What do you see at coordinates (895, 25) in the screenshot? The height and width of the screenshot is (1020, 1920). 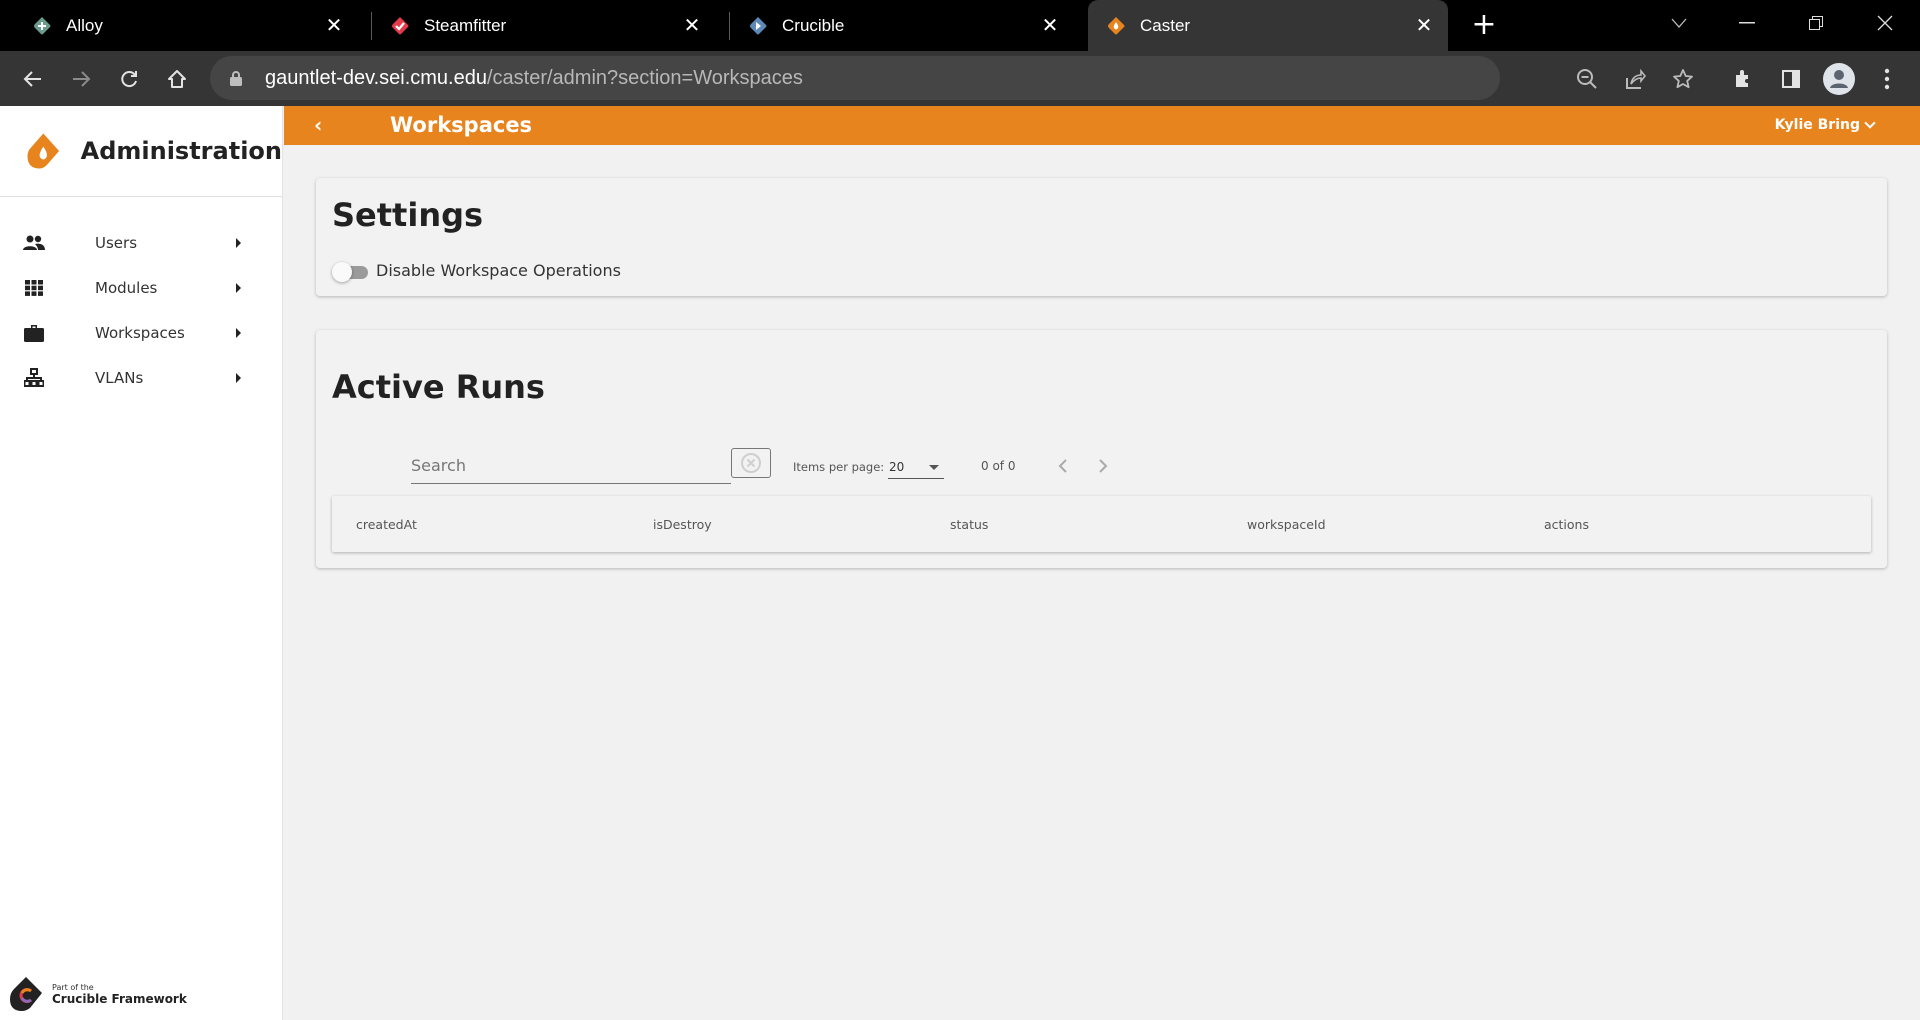 I see `tab-crucible: Crucible ✕` at bounding box center [895, 25].